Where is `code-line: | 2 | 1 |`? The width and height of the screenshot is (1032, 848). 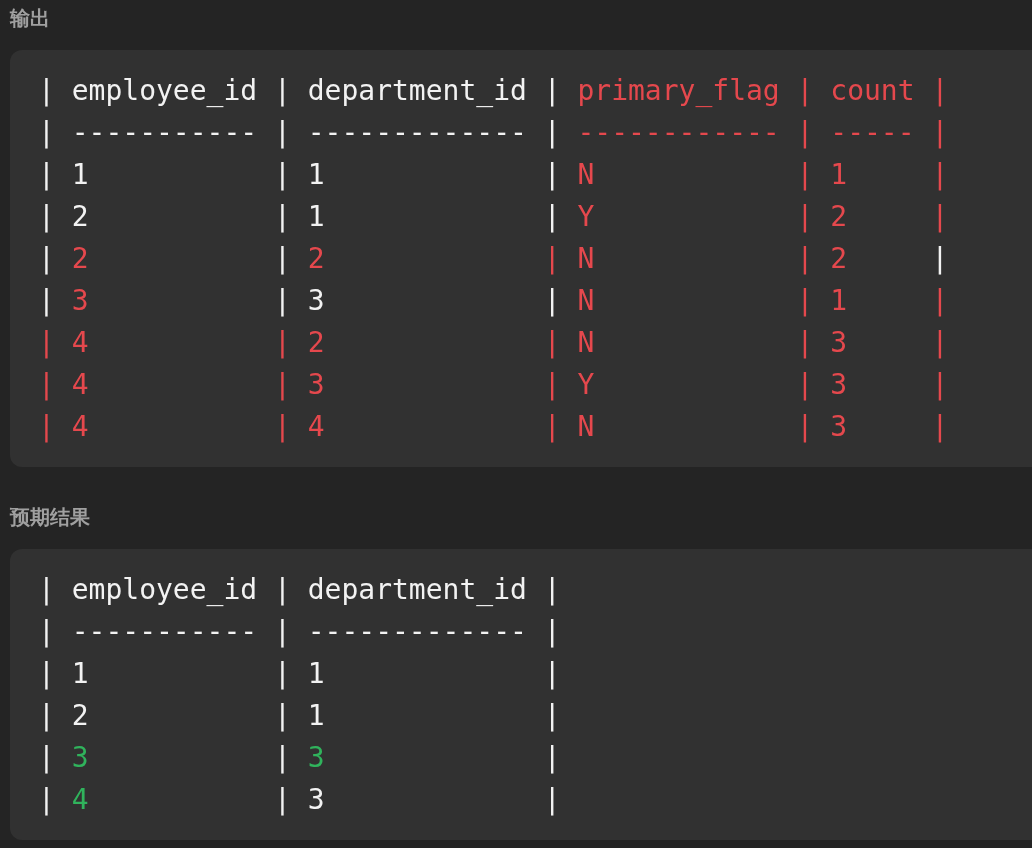 code-line: | 2 | 1 | is located at coordinates (299, 716).